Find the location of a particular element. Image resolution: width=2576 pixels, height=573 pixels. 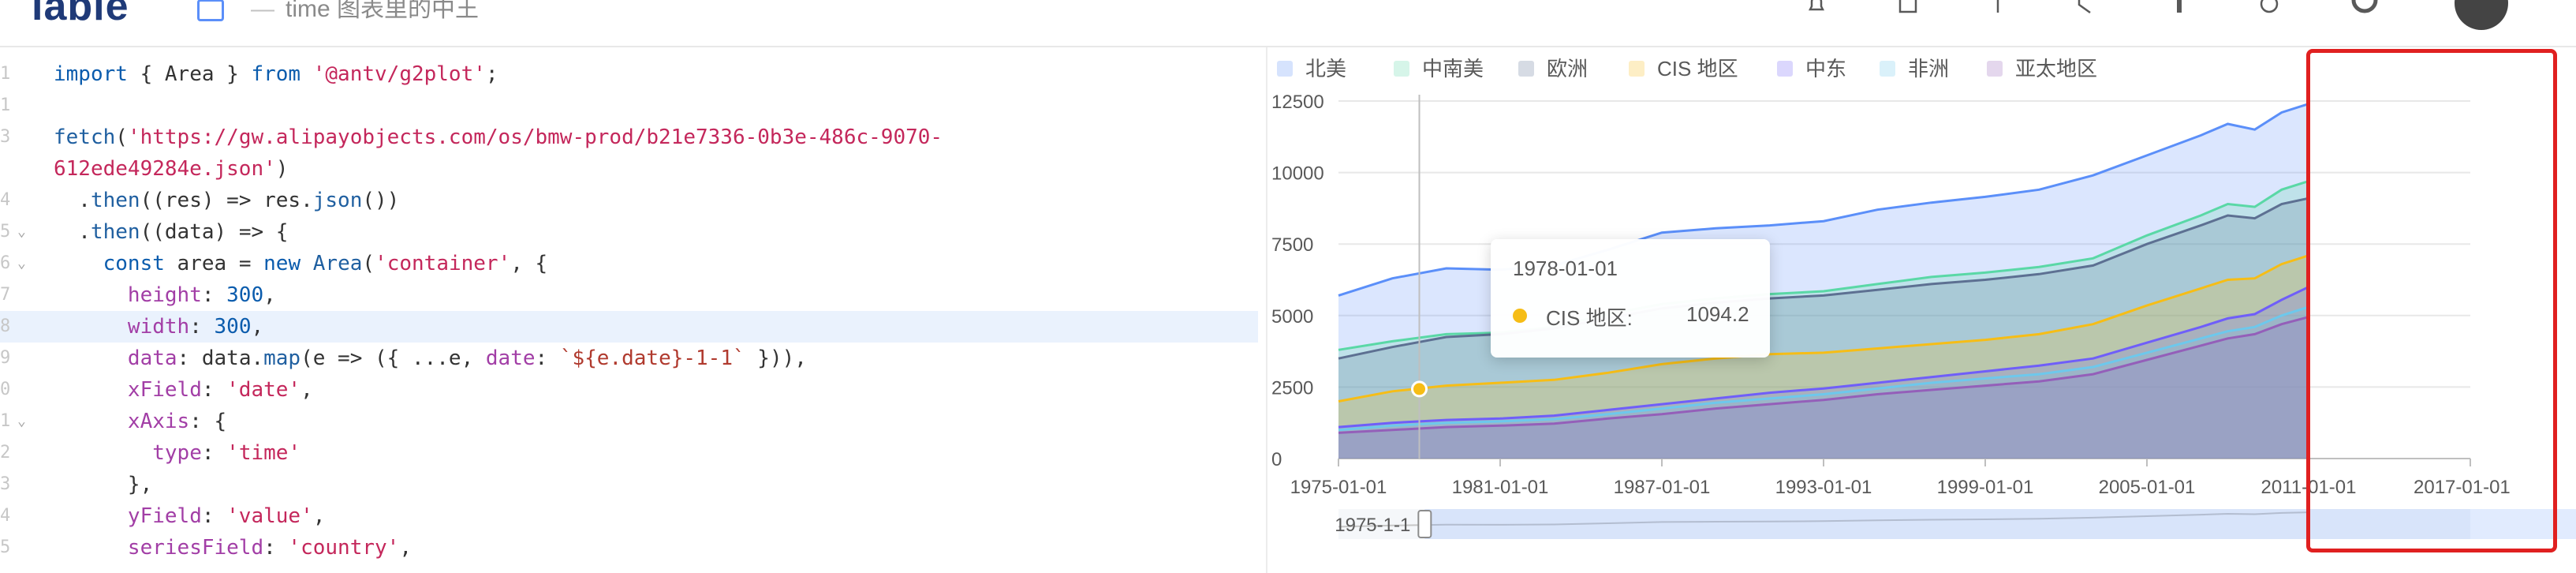

legend-item-label: 亚太地区 is located at coordinates (2056, 69).